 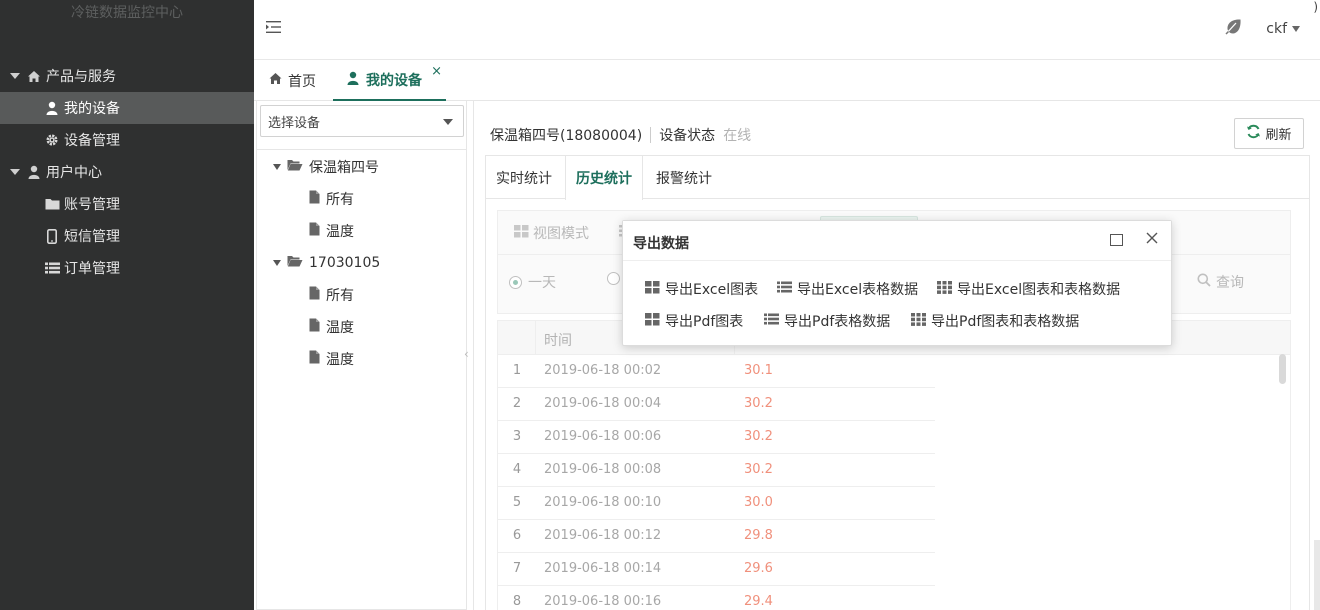 What do you see at coordinates (517, 535) in the screenshot?
I see `row-index: 6` at bounding box center [517, 535].